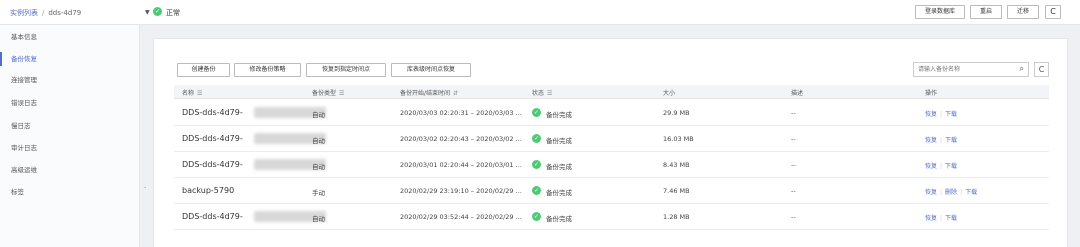 This screenshot has height=247, width=1080. I want to click on col-header-time: 备份开始/结束时间 ⇵, so click(429, 92).